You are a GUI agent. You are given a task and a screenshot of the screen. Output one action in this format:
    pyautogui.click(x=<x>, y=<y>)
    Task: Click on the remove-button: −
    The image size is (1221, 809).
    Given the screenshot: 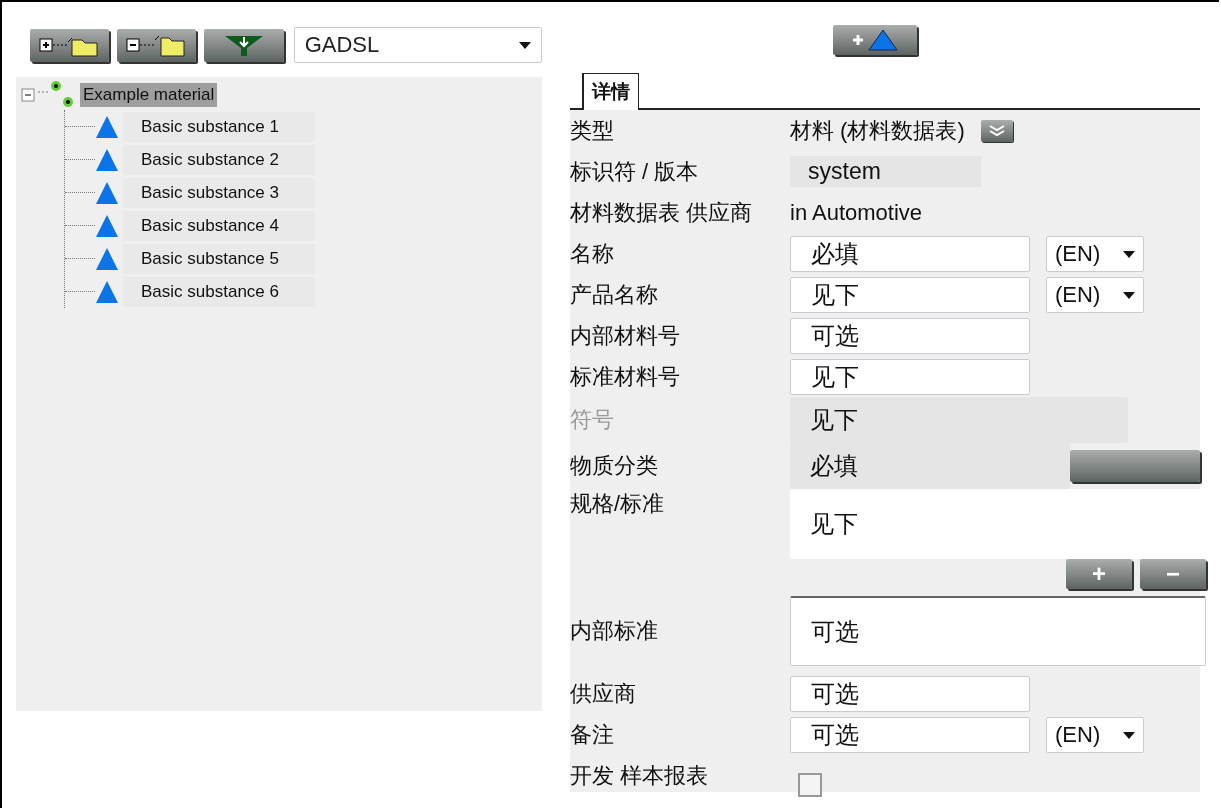 What is the action you would take?
    pyautogui.click(x=1173, y=574)
    